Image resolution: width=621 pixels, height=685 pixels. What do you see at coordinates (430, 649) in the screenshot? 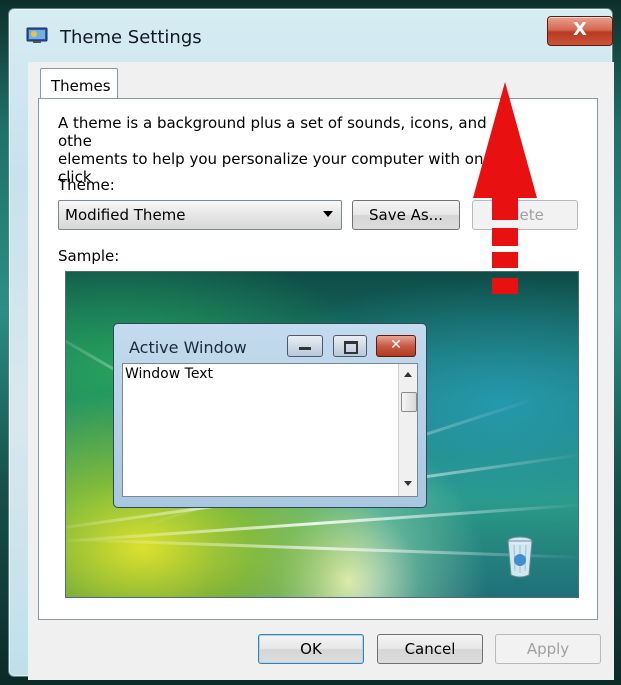
I see `cancel-button: Cancel` at bounding box center [430, 649].